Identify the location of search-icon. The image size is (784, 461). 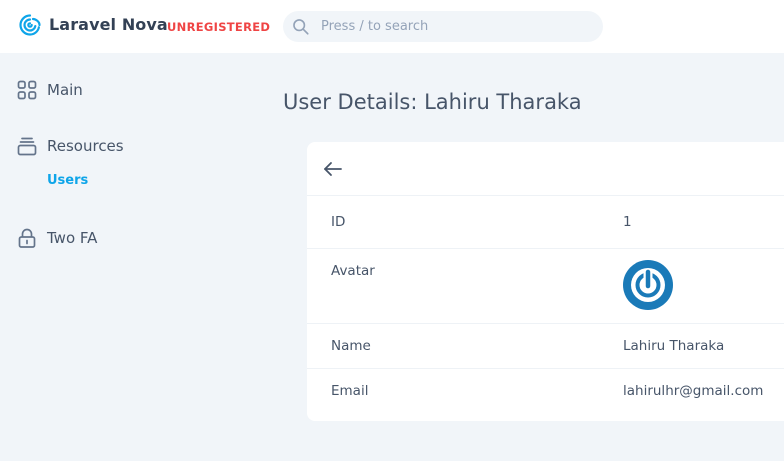
(301, 27).